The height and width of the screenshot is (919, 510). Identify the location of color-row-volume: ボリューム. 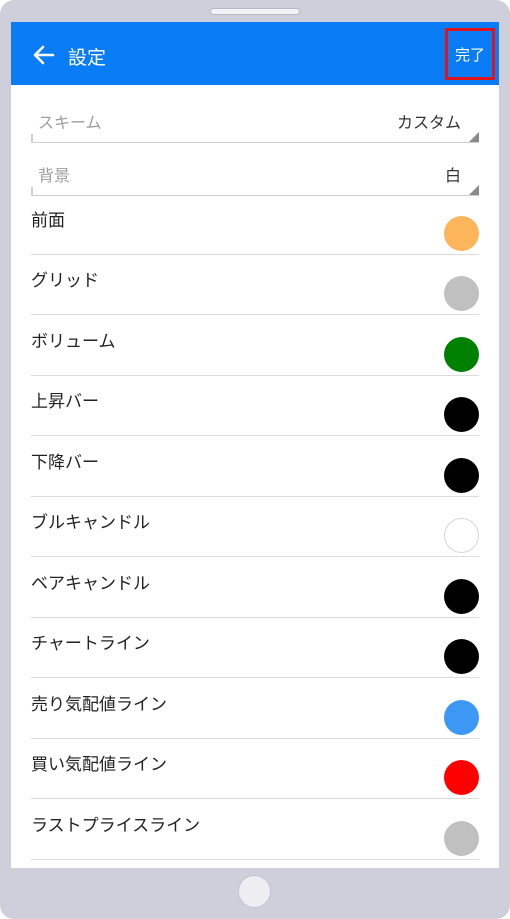
(255, 346).